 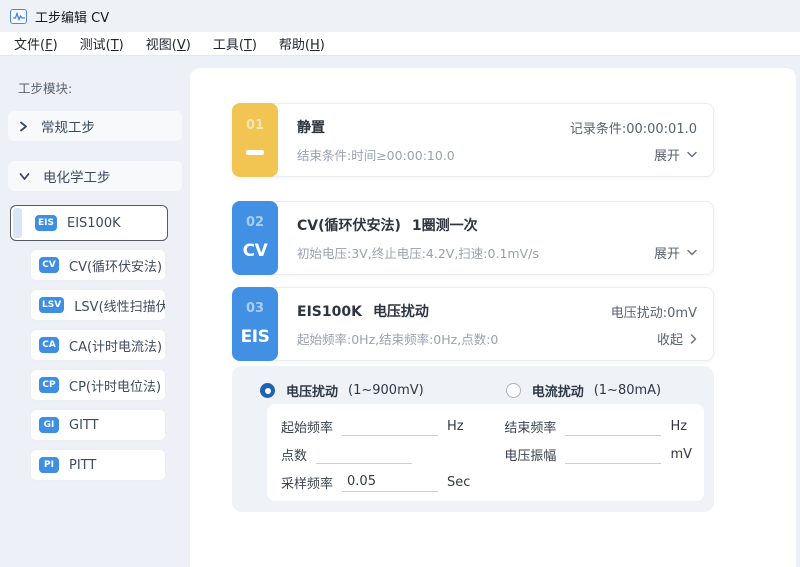 What do you see at coordinates (49, 265) in the screenshot?
I see `cv-badge-icon: CV` at bounding box center [49, 265].